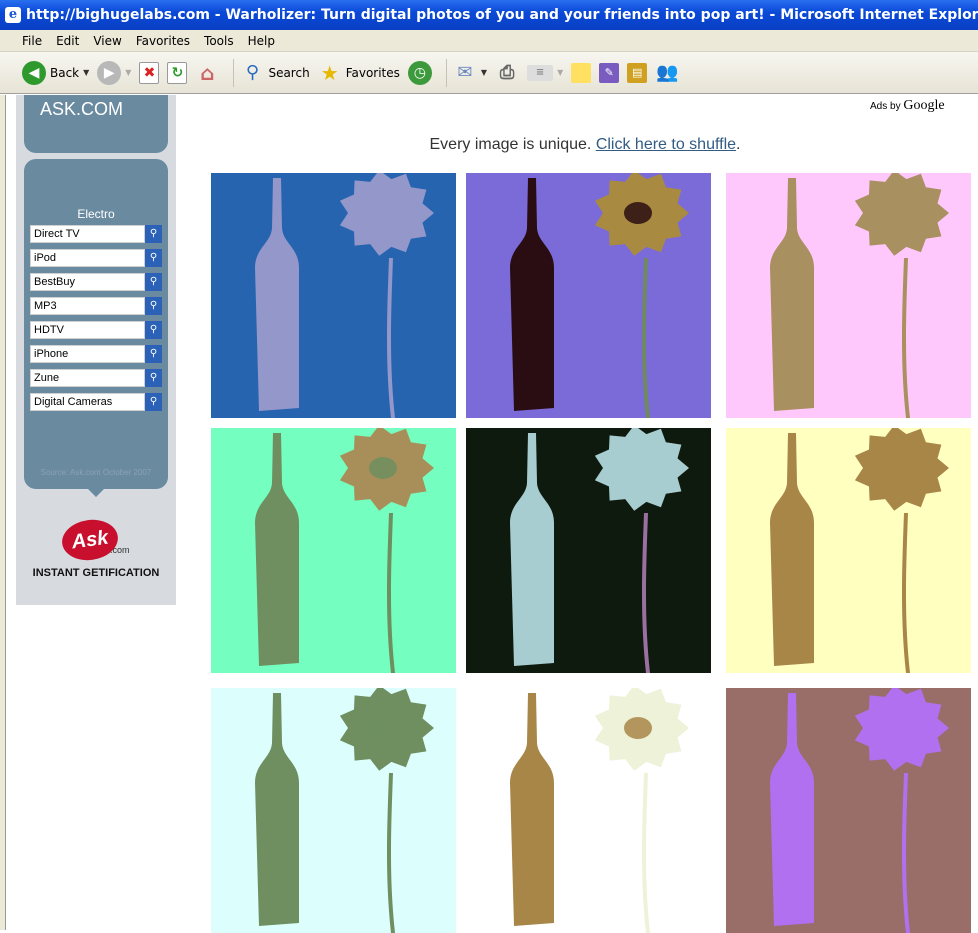 This screenshot has width=978, height=933. I want to click on ask-search-item: Zune ⚲, so click(96, 378).